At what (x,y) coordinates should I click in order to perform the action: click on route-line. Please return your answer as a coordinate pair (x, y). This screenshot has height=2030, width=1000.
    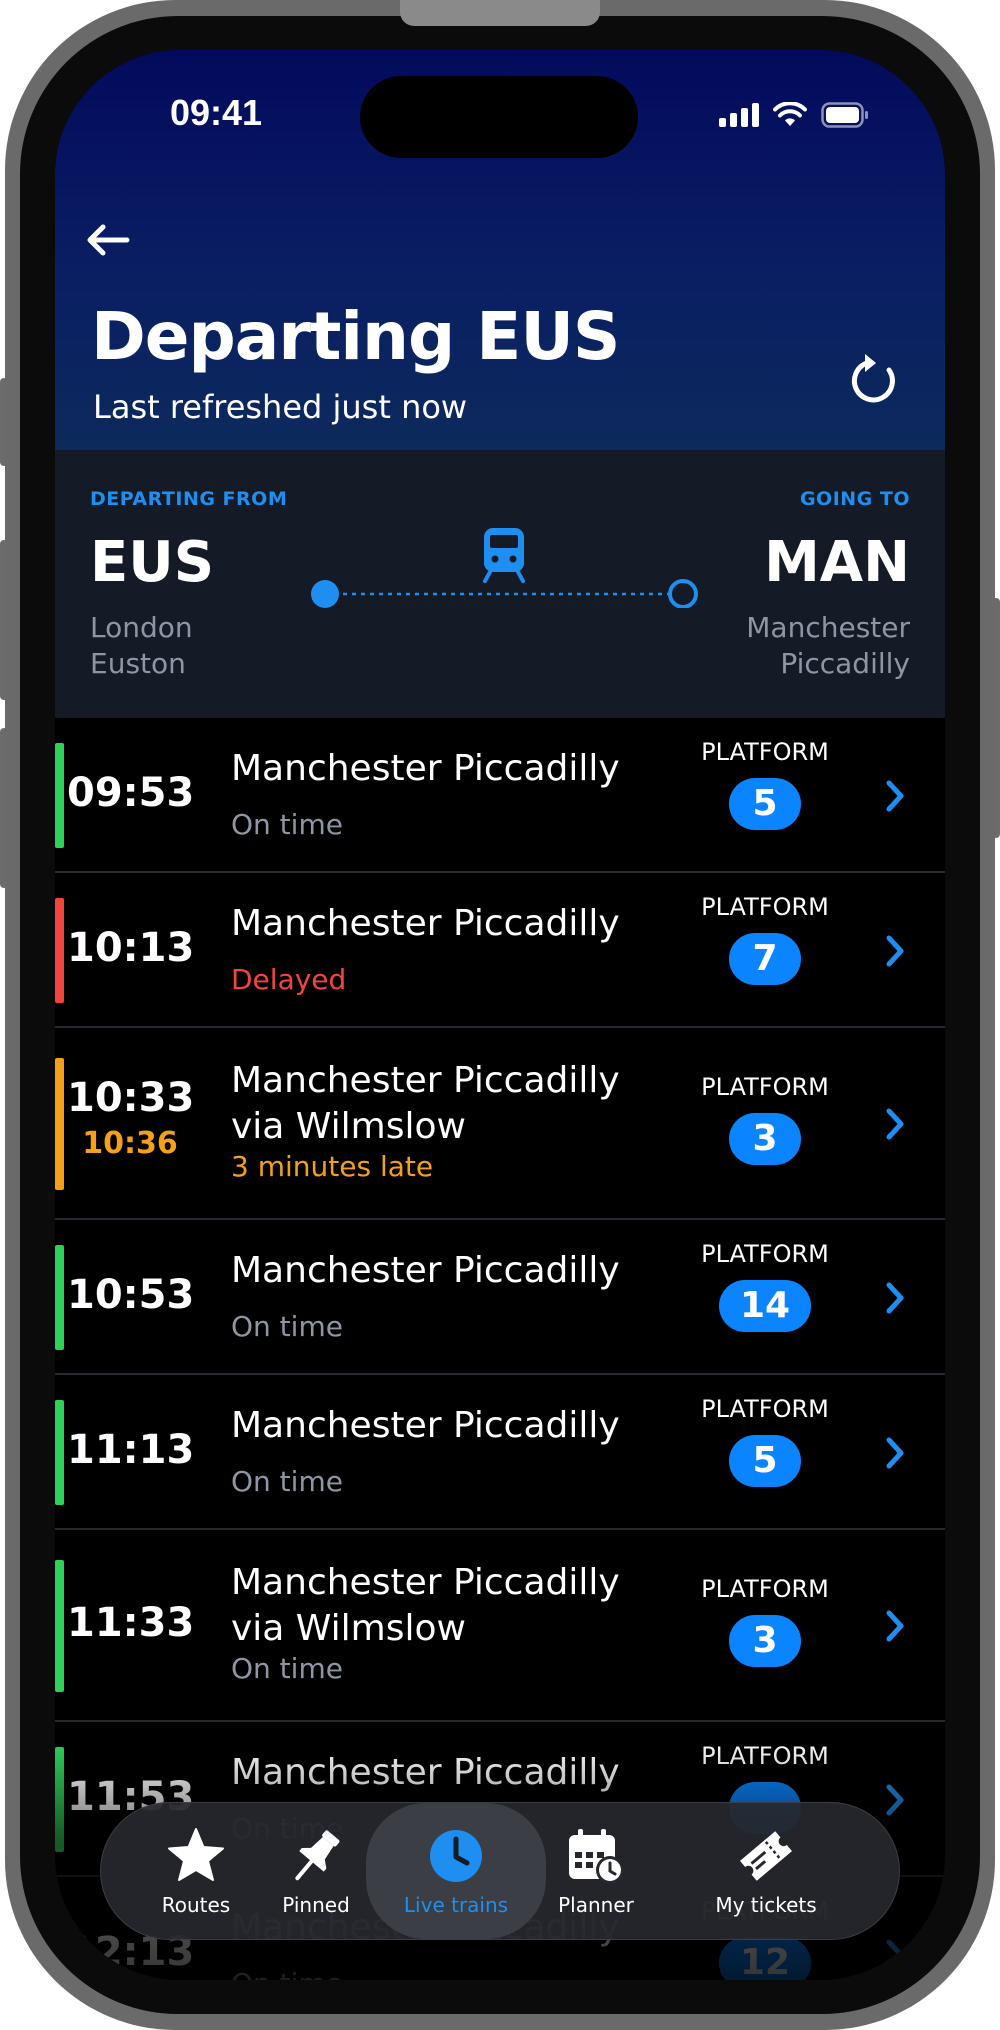
    Looking at the image, I should click on (504, 568).